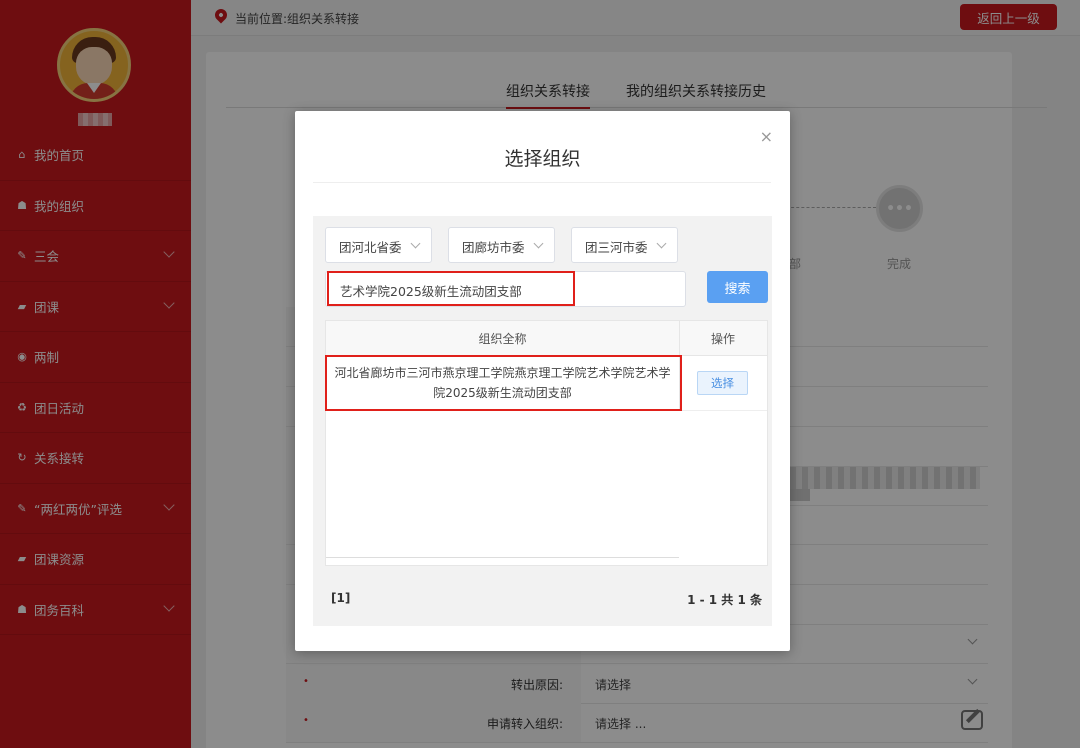  Describe the element at coordinates (370, 247) in the screenshot. I see `dropdown-value: 团河北省委` at that location.